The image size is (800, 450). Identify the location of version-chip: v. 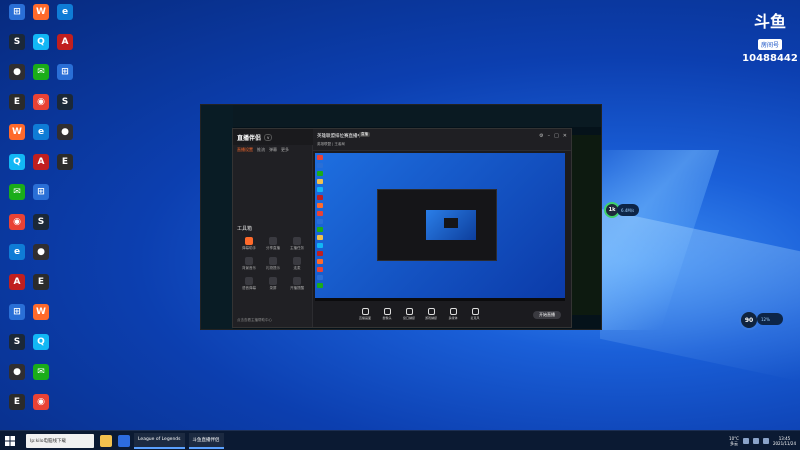
(268, 137).